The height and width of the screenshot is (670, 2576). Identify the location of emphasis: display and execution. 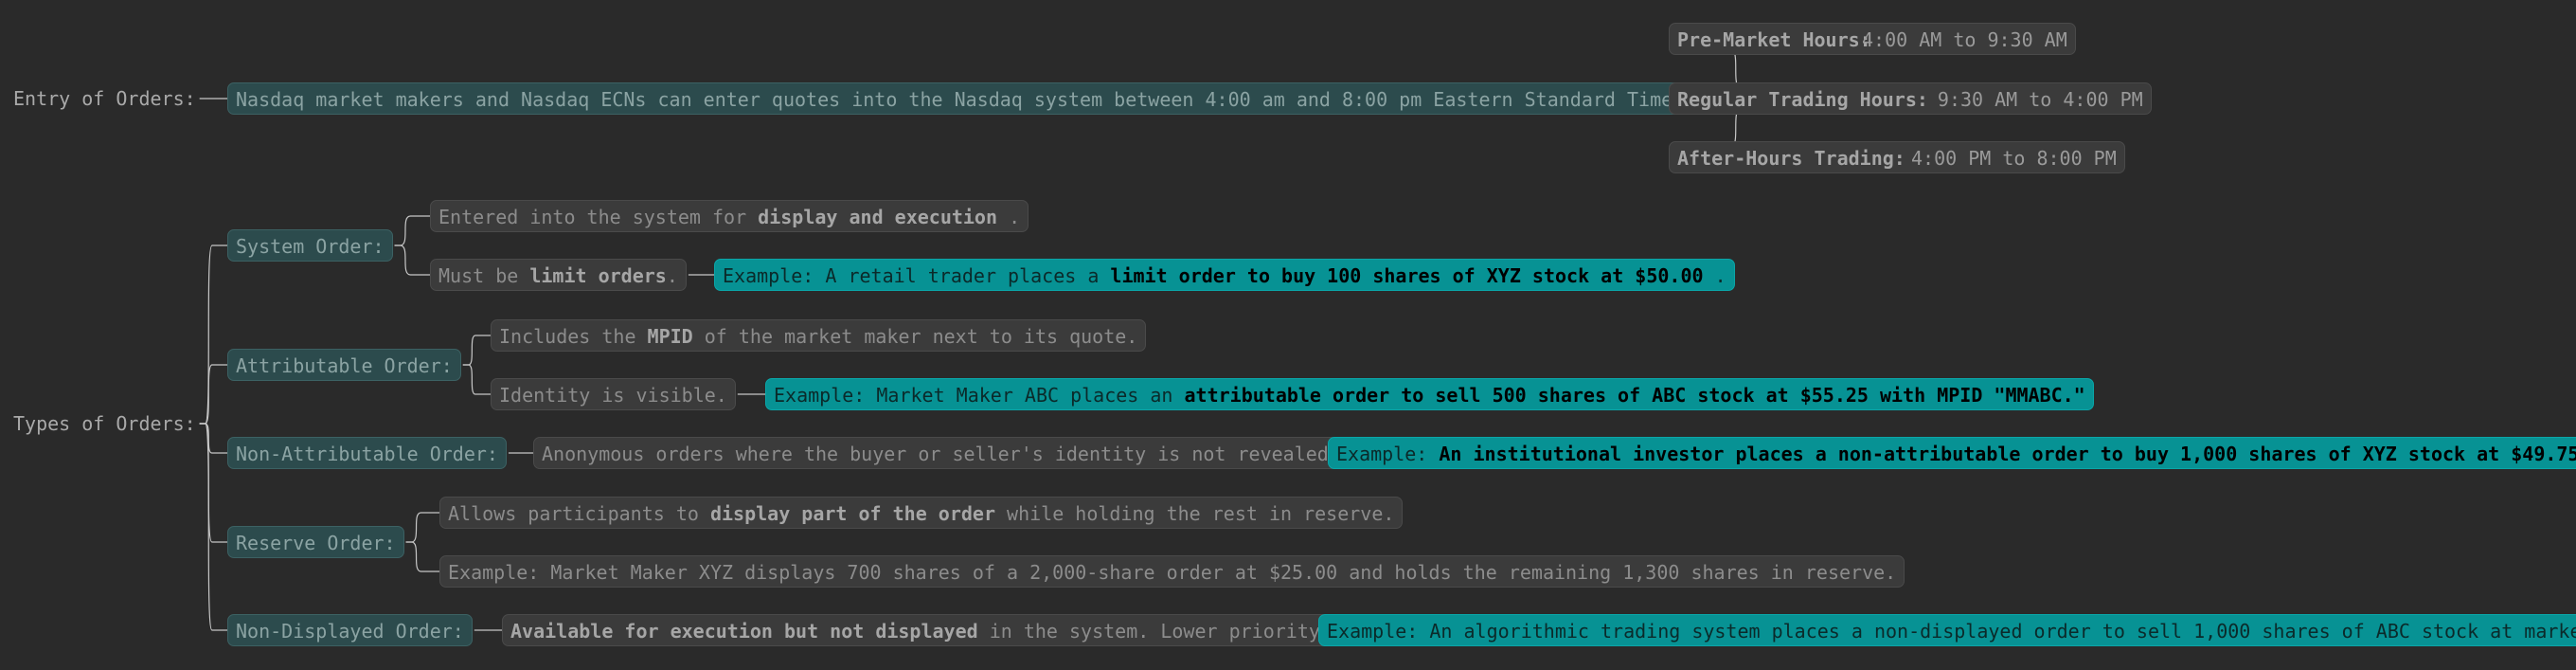
(878, 217).